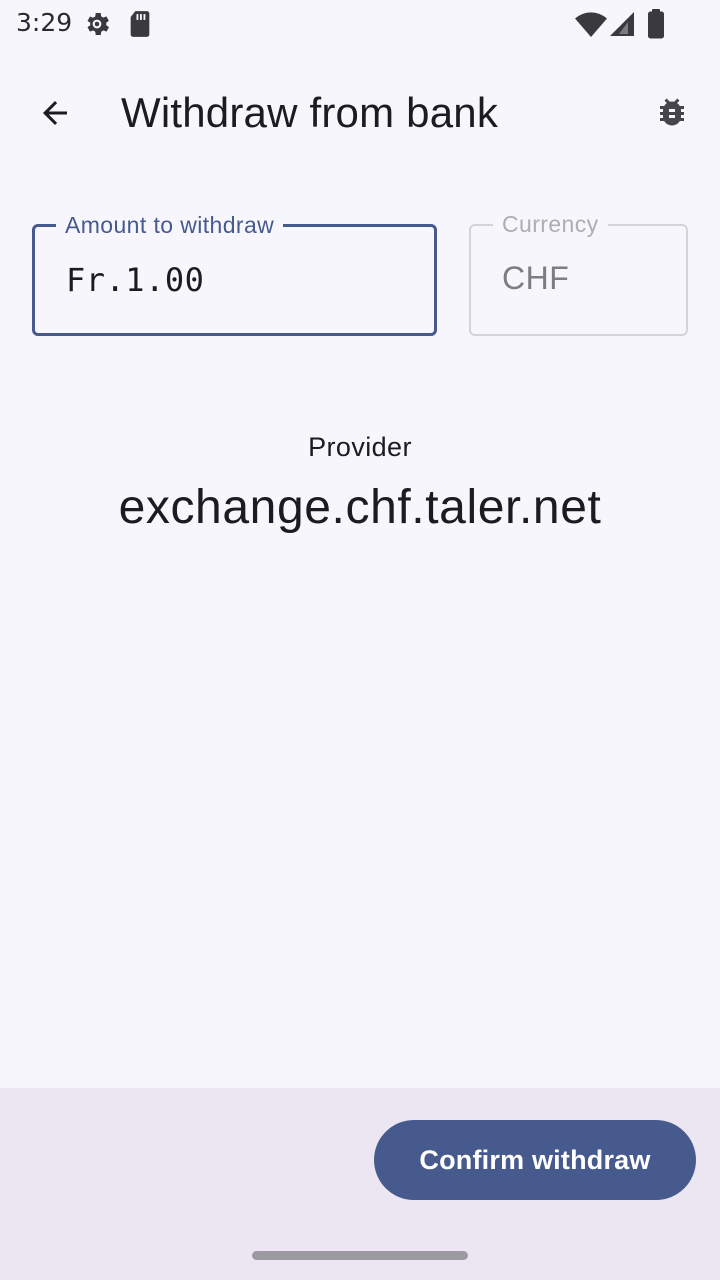 The height and width of the screenshot is (1280, 720). I want to click on status-bar: 3:29, so click(360, 24).